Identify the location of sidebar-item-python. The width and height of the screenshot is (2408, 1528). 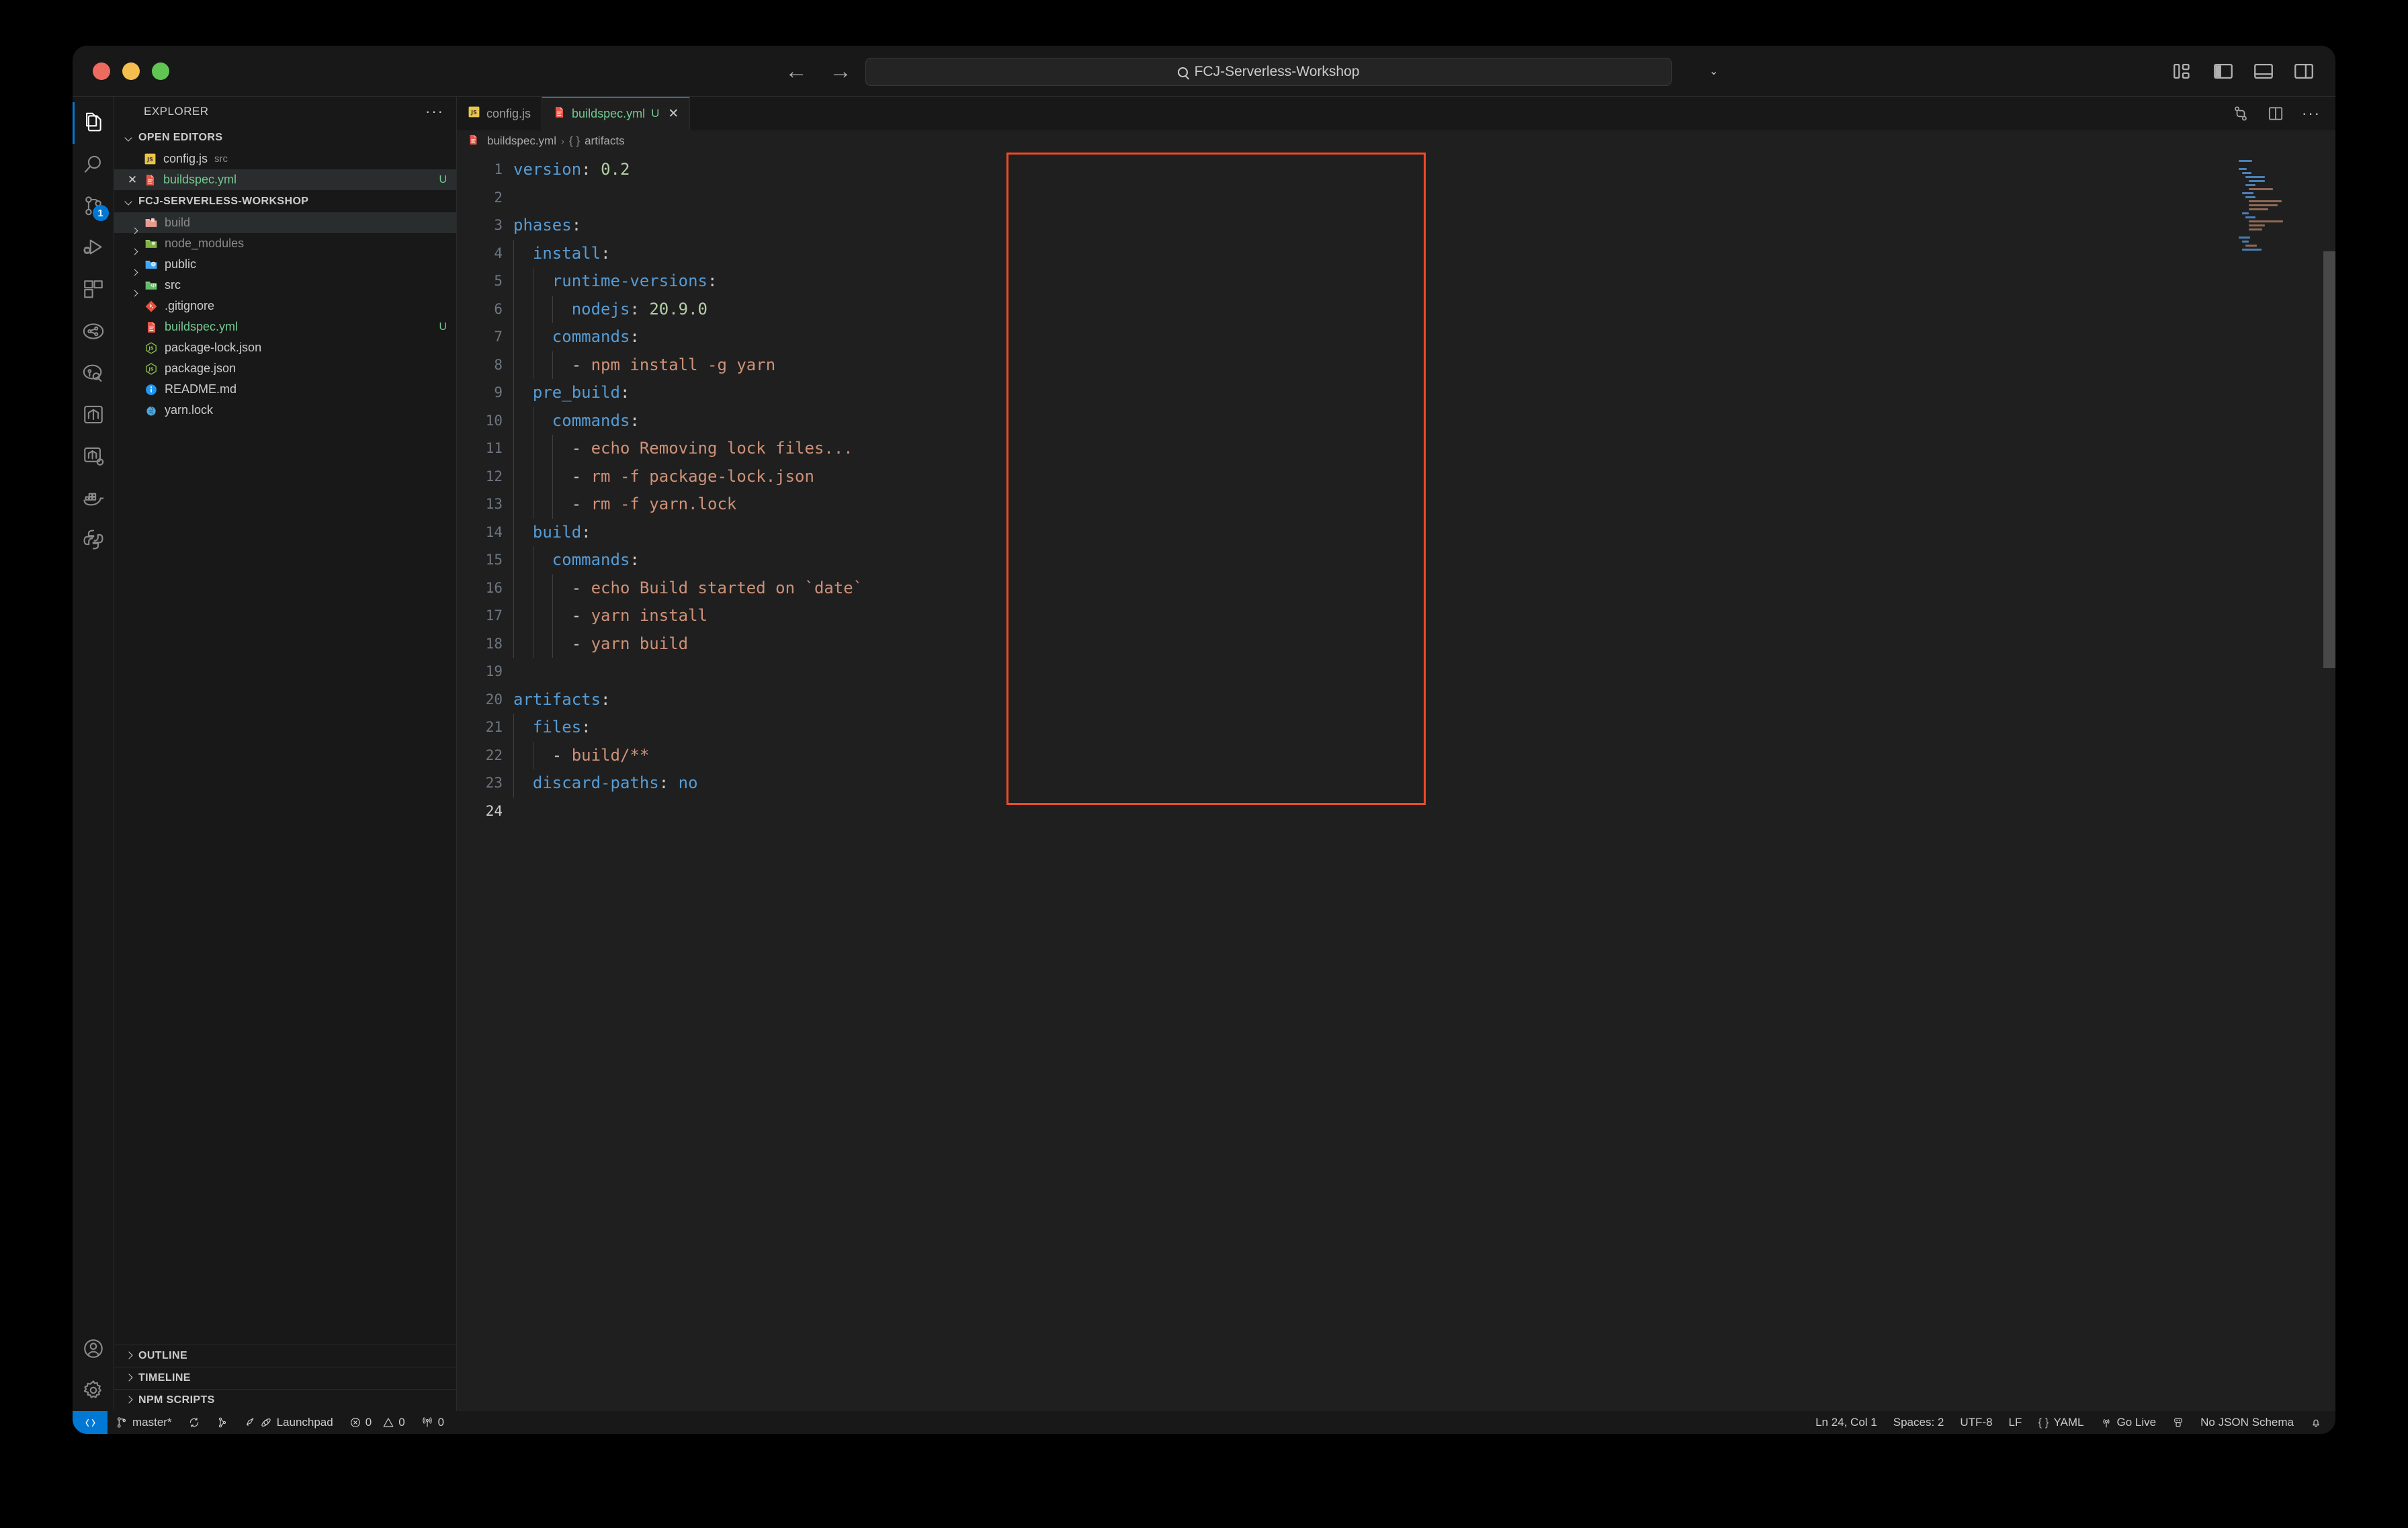
(93, 539).